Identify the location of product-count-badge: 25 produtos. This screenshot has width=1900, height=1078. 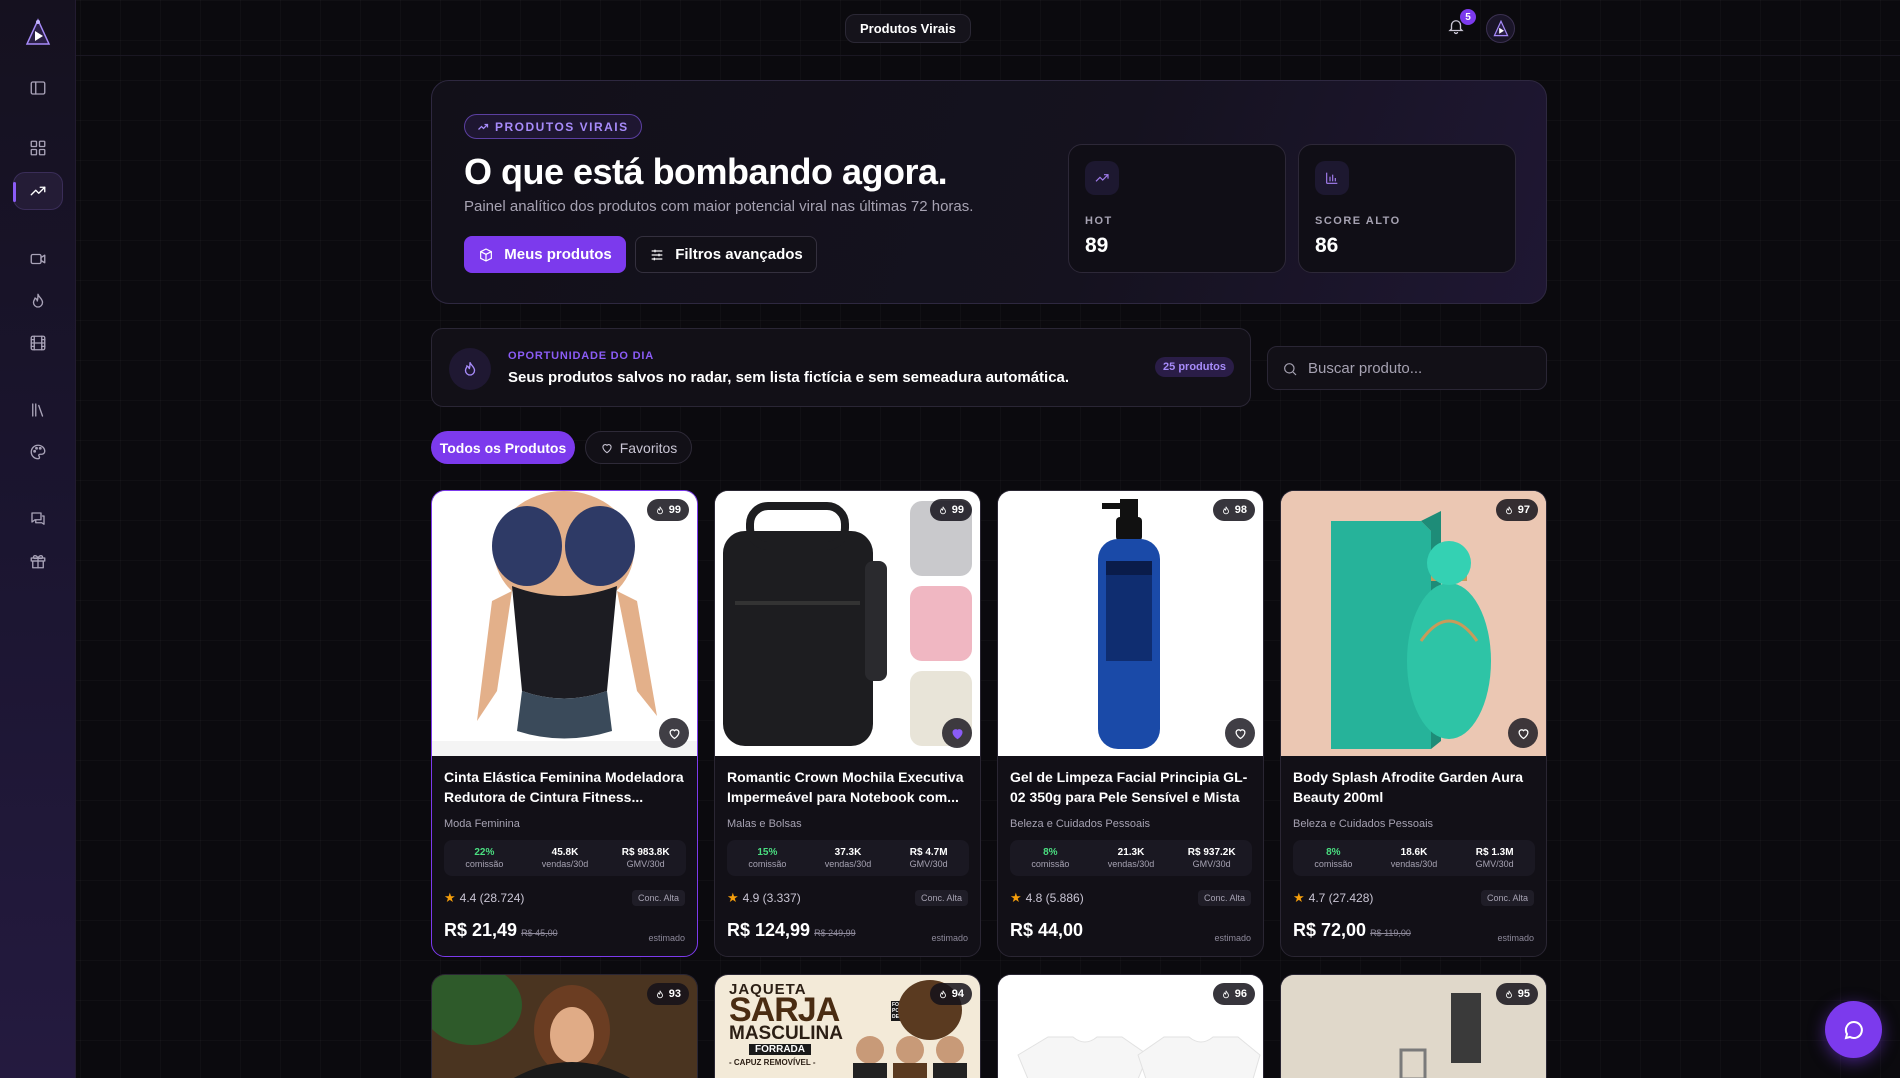
(1194, 367).